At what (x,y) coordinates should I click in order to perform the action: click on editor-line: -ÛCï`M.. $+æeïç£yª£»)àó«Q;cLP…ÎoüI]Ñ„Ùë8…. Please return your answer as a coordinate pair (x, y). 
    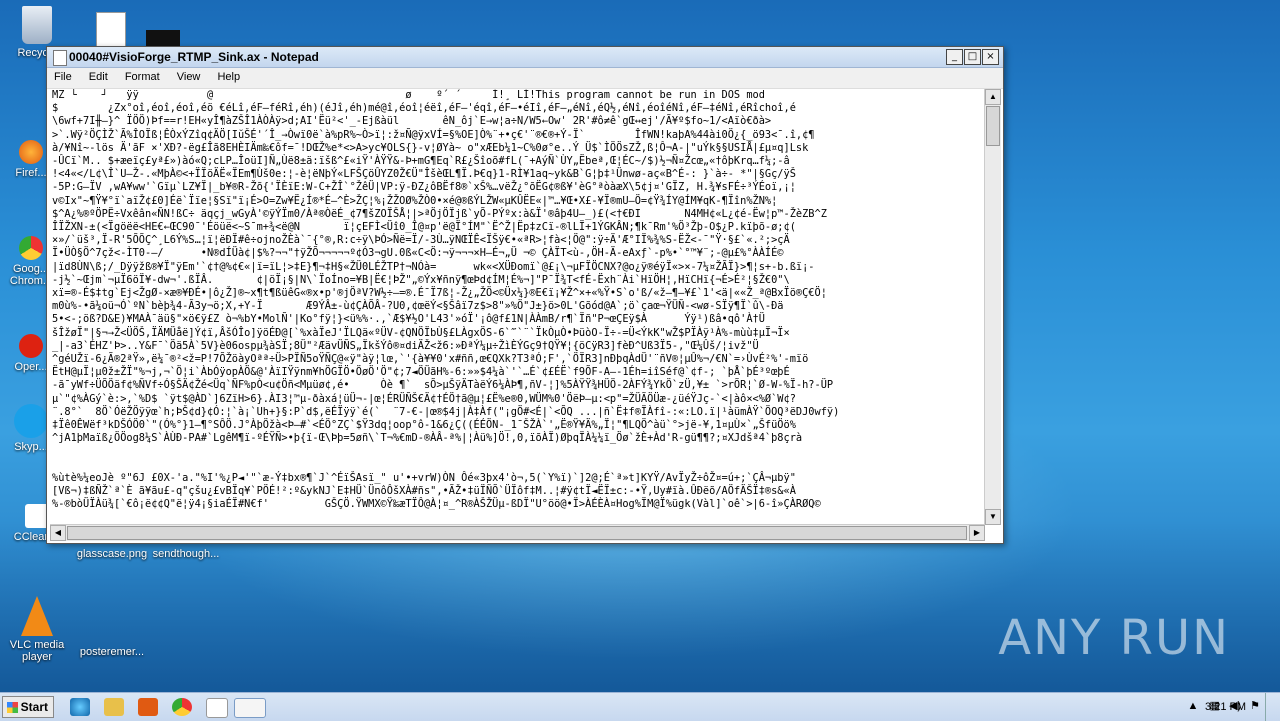
    Looking at the image, I should click on (421, 161).